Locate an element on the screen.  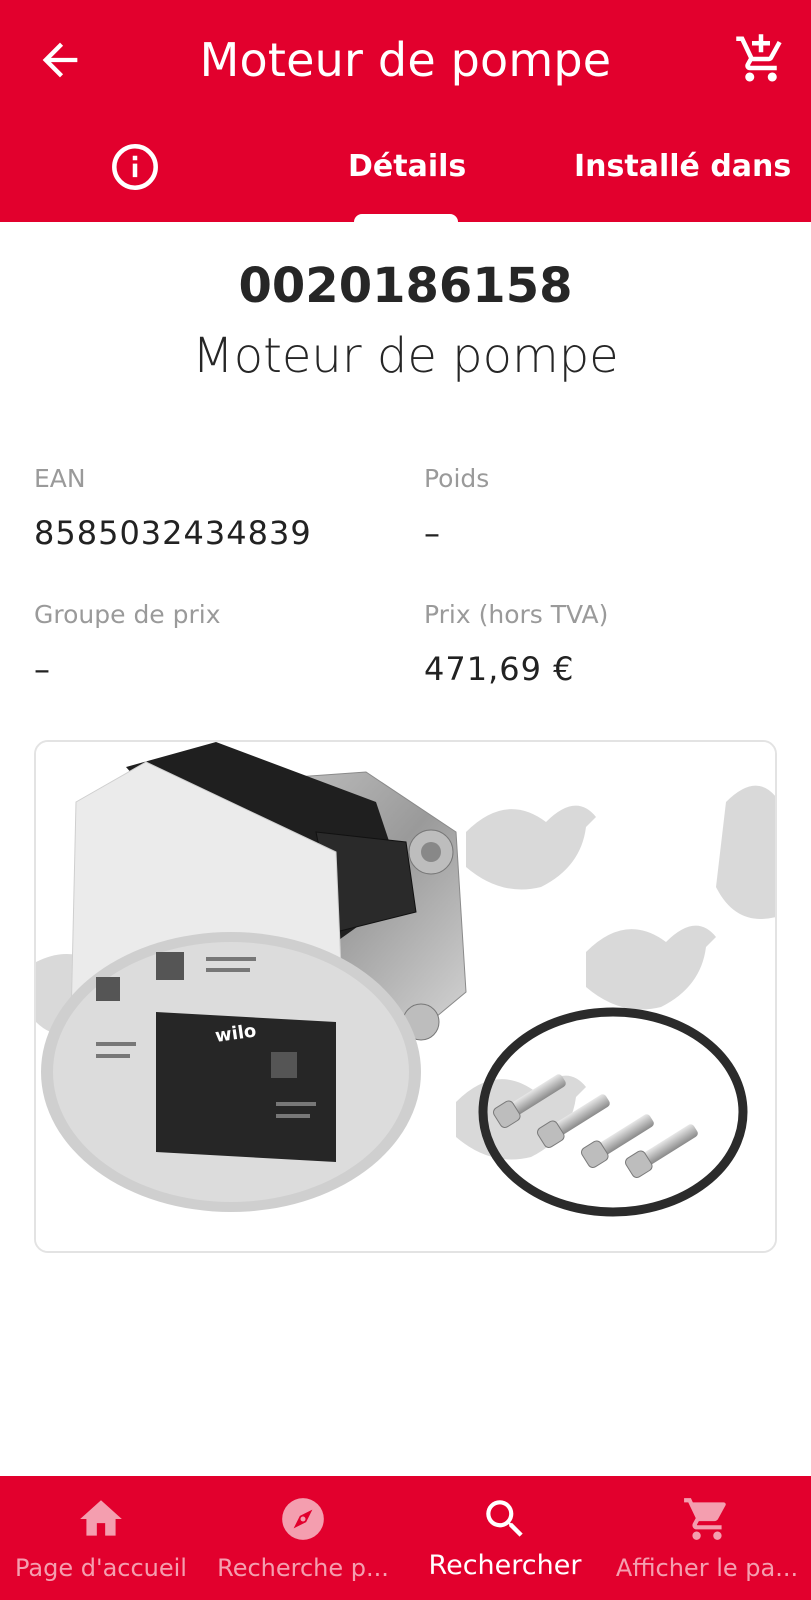
back-button is located at coordinates (60, 60).